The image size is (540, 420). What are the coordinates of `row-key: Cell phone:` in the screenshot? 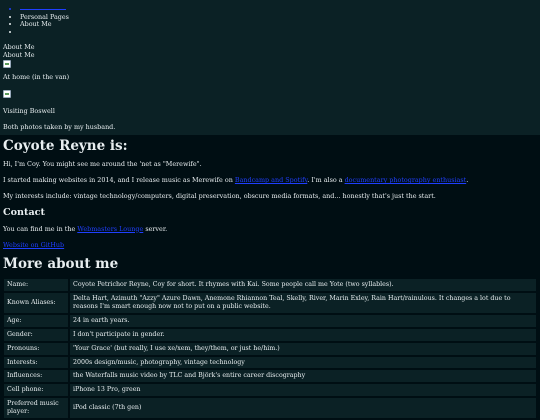 It's located at (36, 390).